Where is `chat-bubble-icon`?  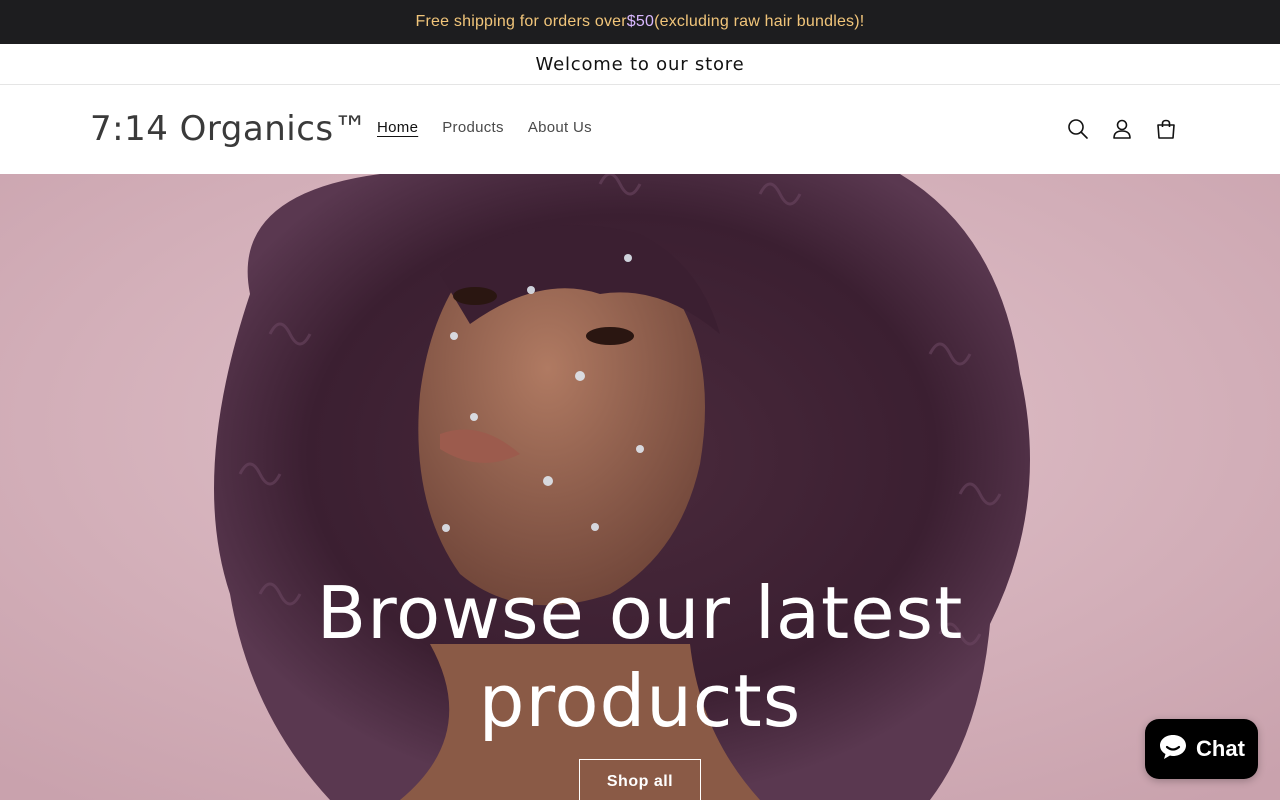
chat-bubble-icon is located at coordinates (1173, 749).